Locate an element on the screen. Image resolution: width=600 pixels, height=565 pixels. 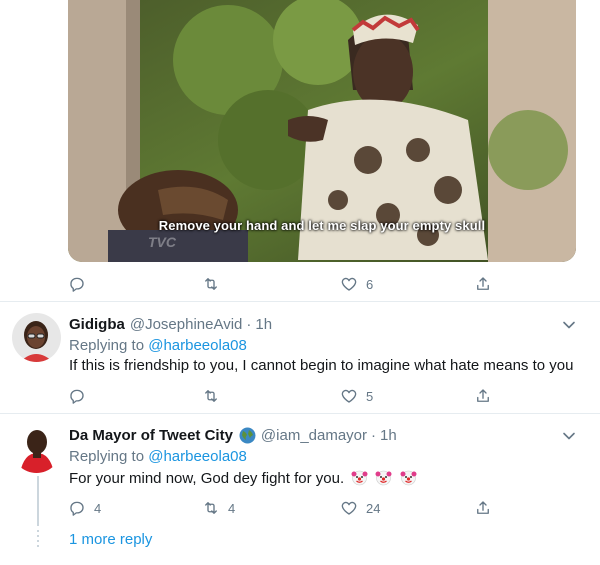
author-name: Da Mayor of Tweet City is located at coordinates (151, 435).